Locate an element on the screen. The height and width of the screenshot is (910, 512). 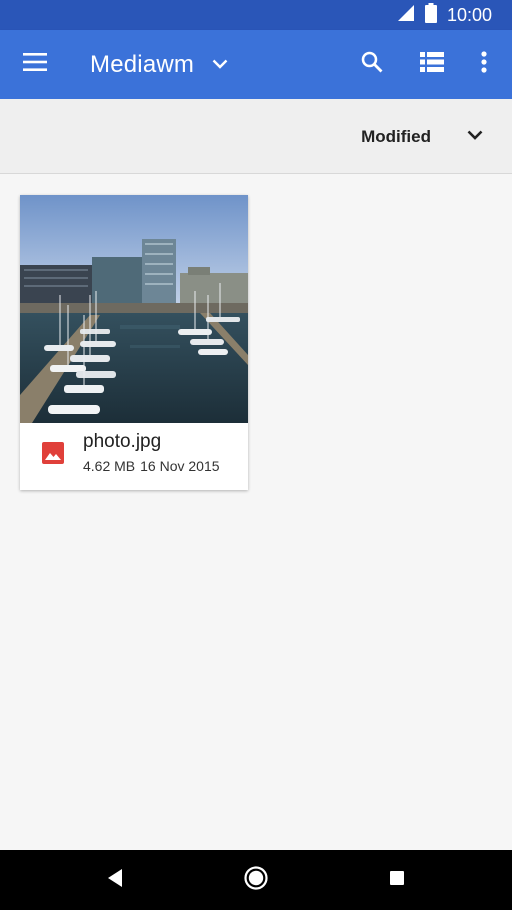
file-meta: 4.62 MB 16 Nov 2015 is located at coordinates (151, 466).